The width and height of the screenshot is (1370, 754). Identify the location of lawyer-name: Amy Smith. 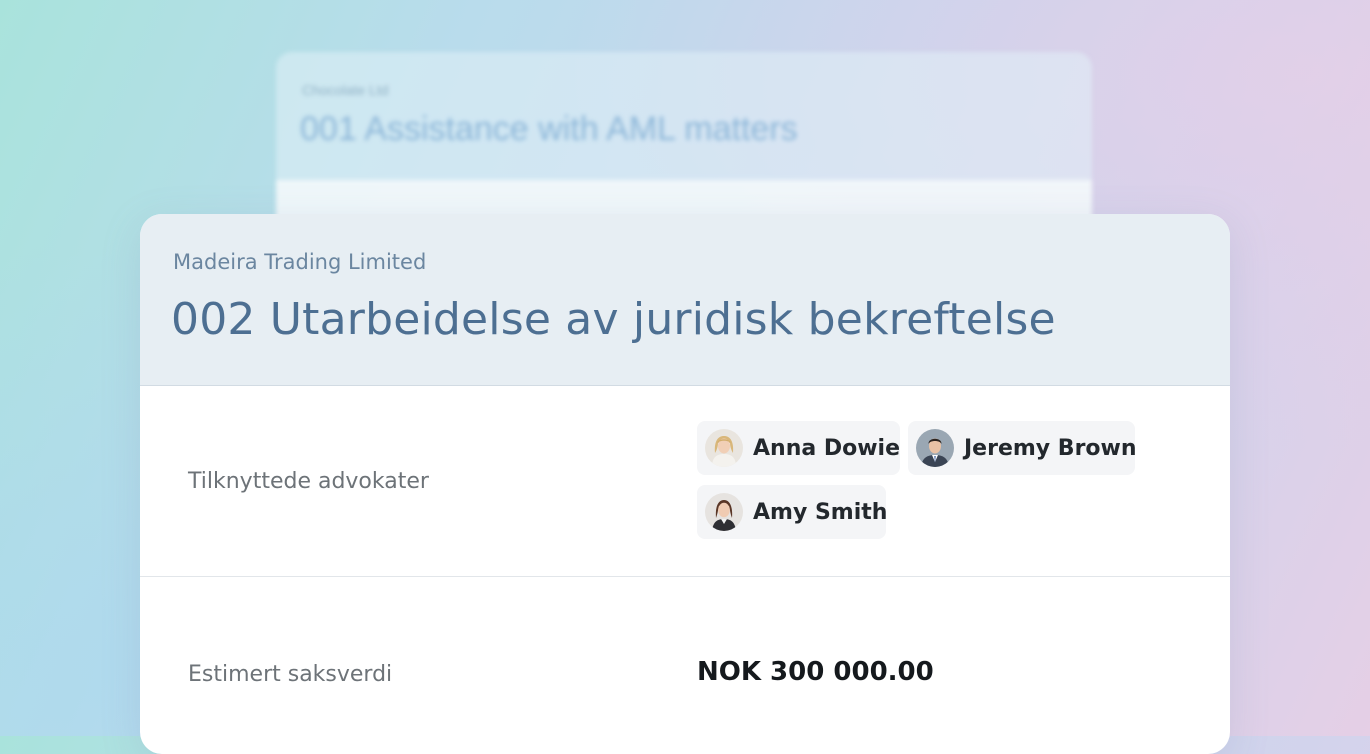
(820, 512).